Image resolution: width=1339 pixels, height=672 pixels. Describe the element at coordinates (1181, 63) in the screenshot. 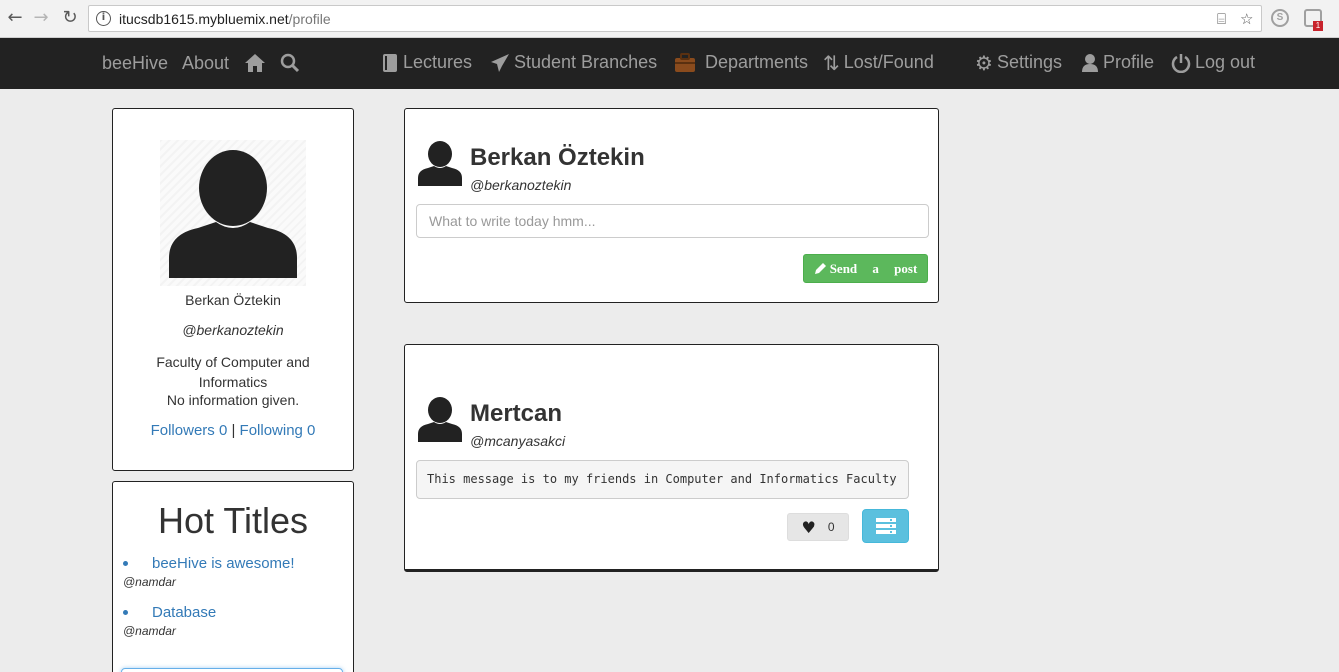

I see `power-icon` at that location.